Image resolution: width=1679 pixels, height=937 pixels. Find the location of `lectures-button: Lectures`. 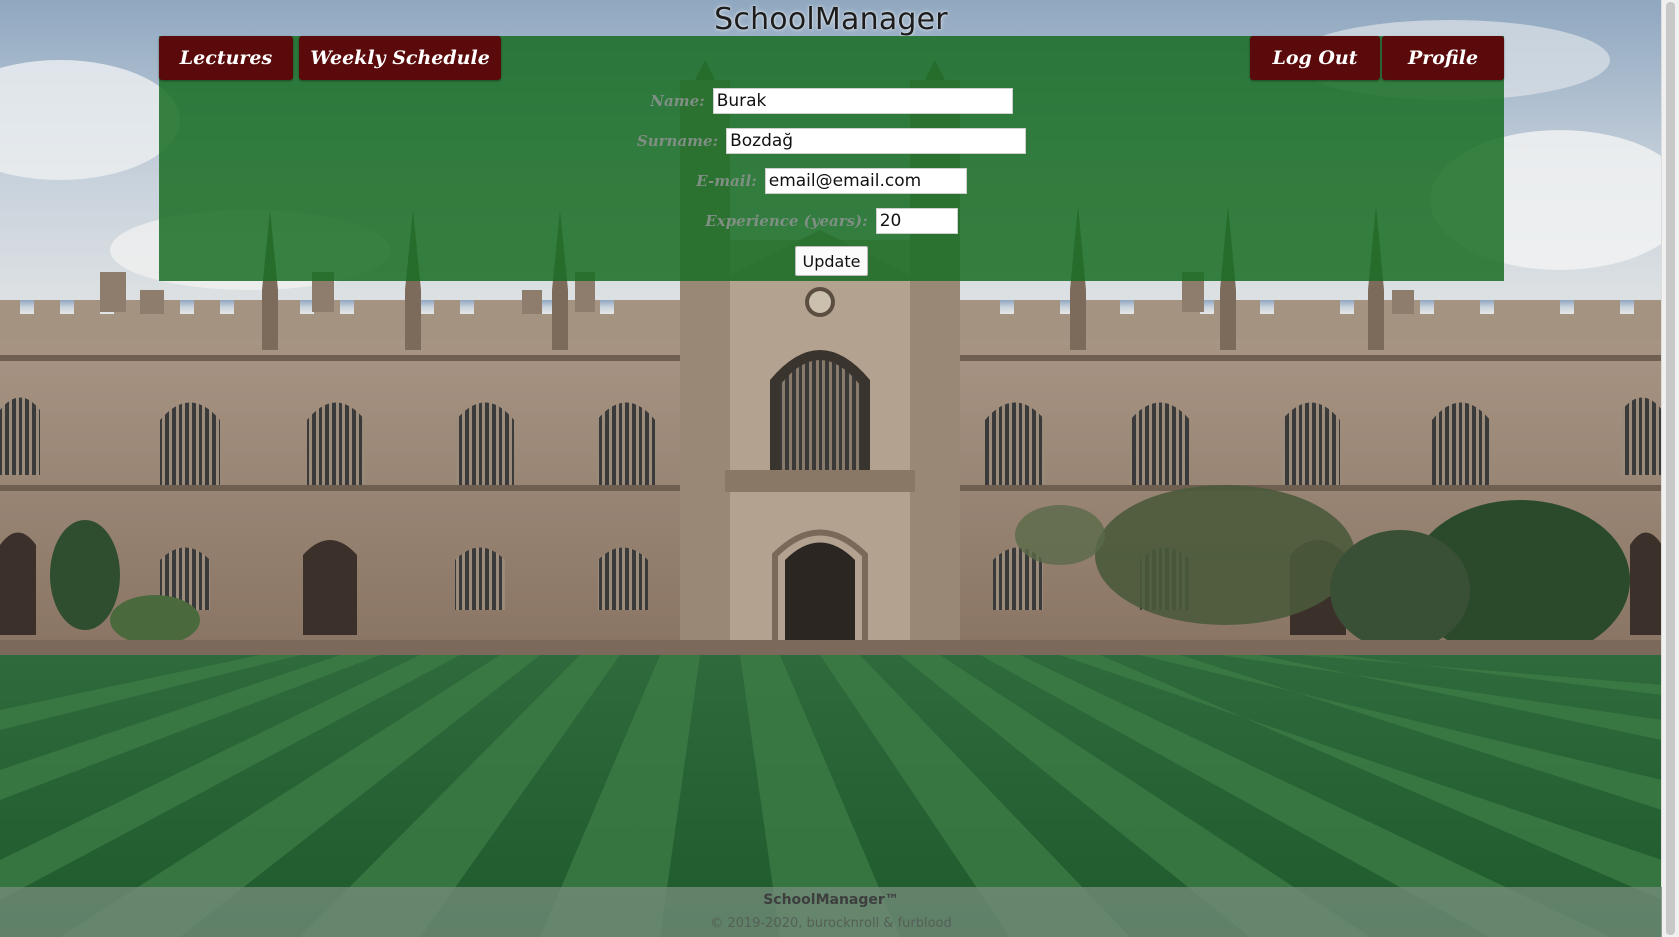

lectures-button: Lectures is located at coordinates (226, 58).